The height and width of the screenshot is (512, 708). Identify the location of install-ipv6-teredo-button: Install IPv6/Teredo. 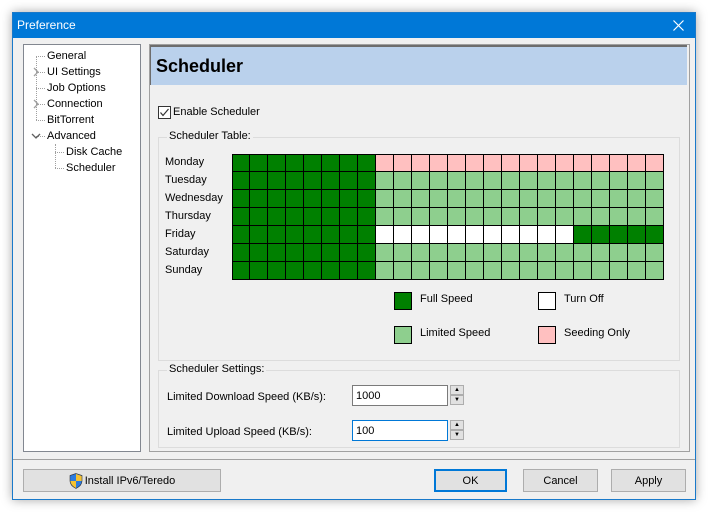
(122, 480).